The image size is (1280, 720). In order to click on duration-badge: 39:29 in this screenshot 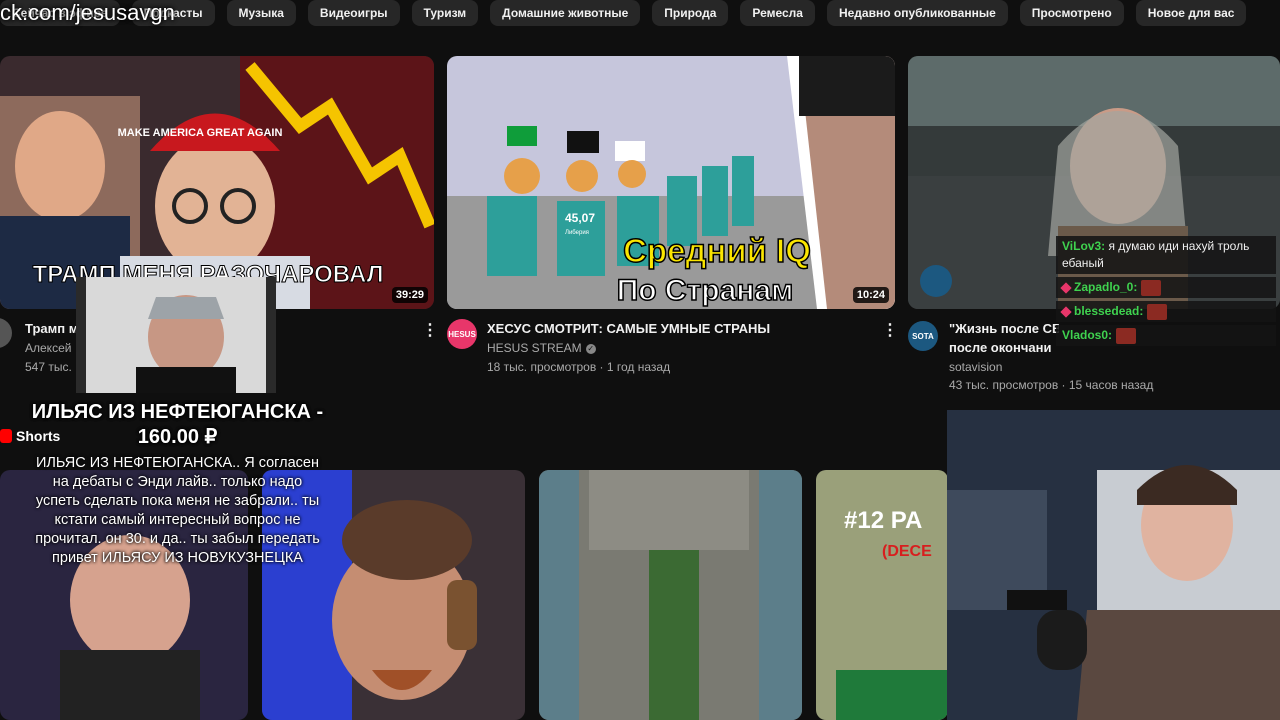, I will do `click(409, 295)`.